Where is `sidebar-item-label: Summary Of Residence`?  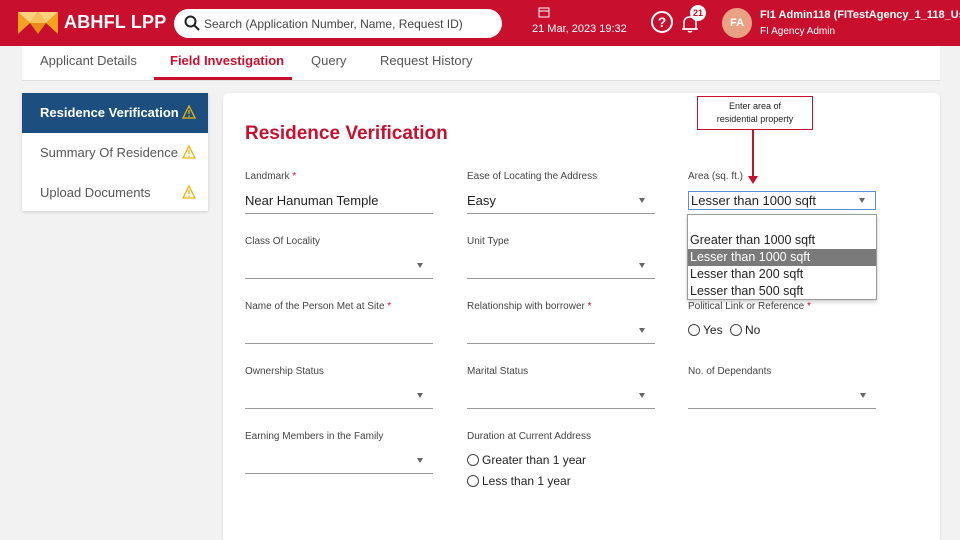
sidebar-item-label: Summary Of Residence is located at coordinates (109, 152).